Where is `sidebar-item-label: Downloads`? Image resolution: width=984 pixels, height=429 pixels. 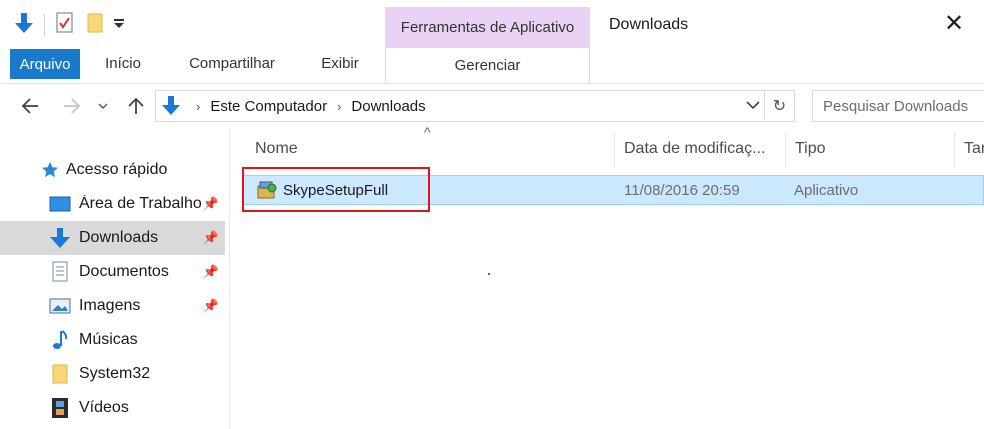
sidebar-item-label: Downloads is located at coordinates (119, 237).